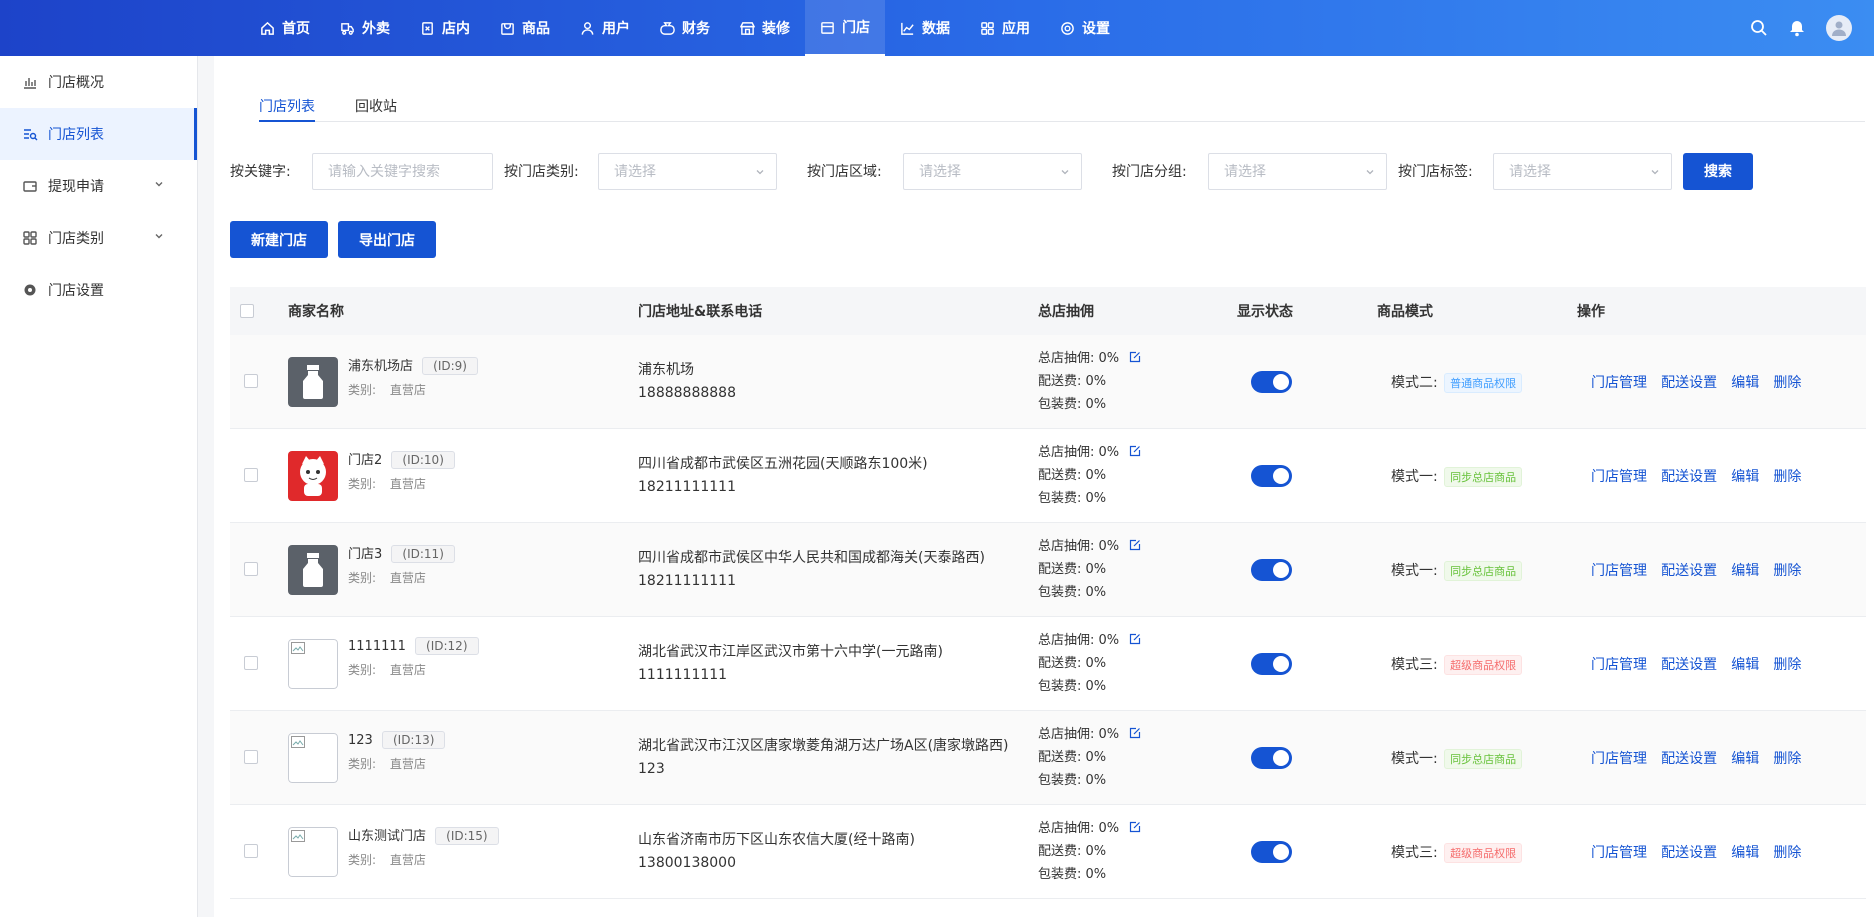  What do you see at coordinates (1089, 592) in the screenshot?
I see `packing-fee-line: 包装费: 0%` at bounding box center [1089, 592].